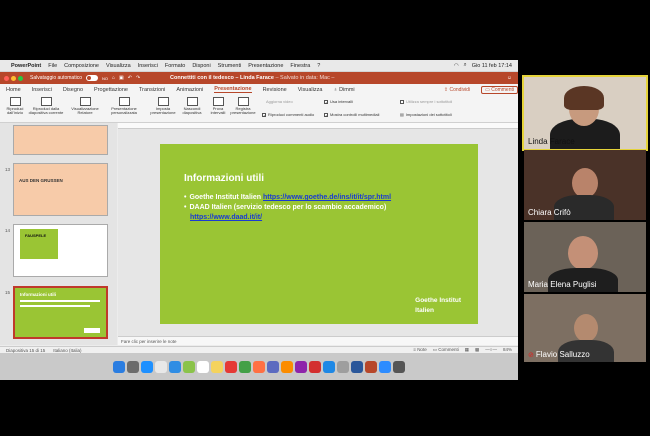 The height and width of the screenshot is (436, 650). I want to click on document-title-text: Connettiti con il tedesco – Linda Farace, so click(222, 78).